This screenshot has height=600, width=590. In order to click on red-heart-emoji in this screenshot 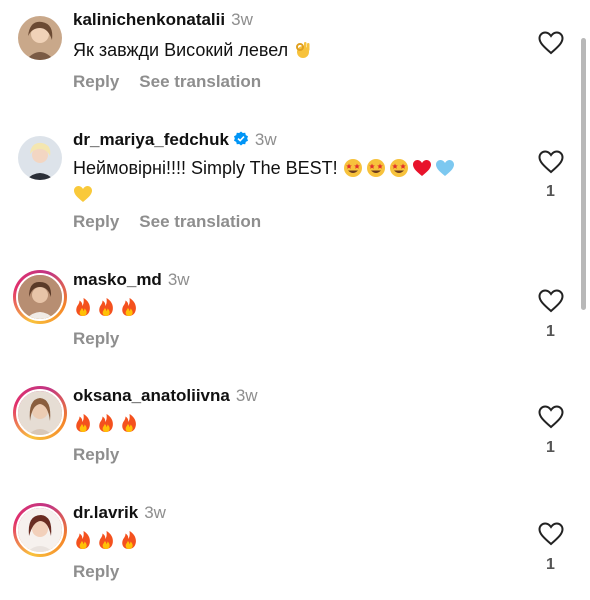, I will do `click(422, 168)`.